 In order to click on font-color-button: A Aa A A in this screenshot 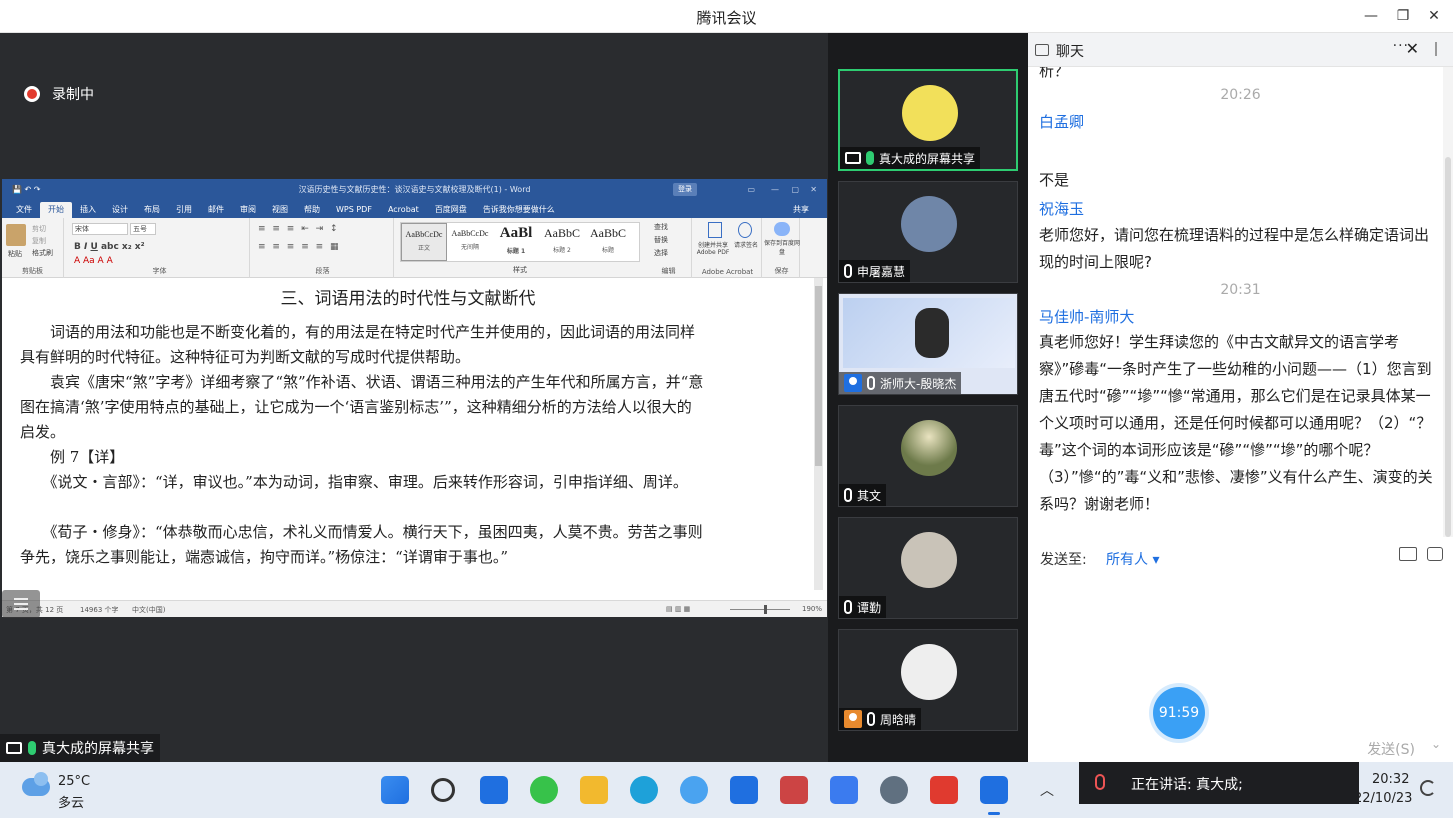, I will do `click(93, 261)`.